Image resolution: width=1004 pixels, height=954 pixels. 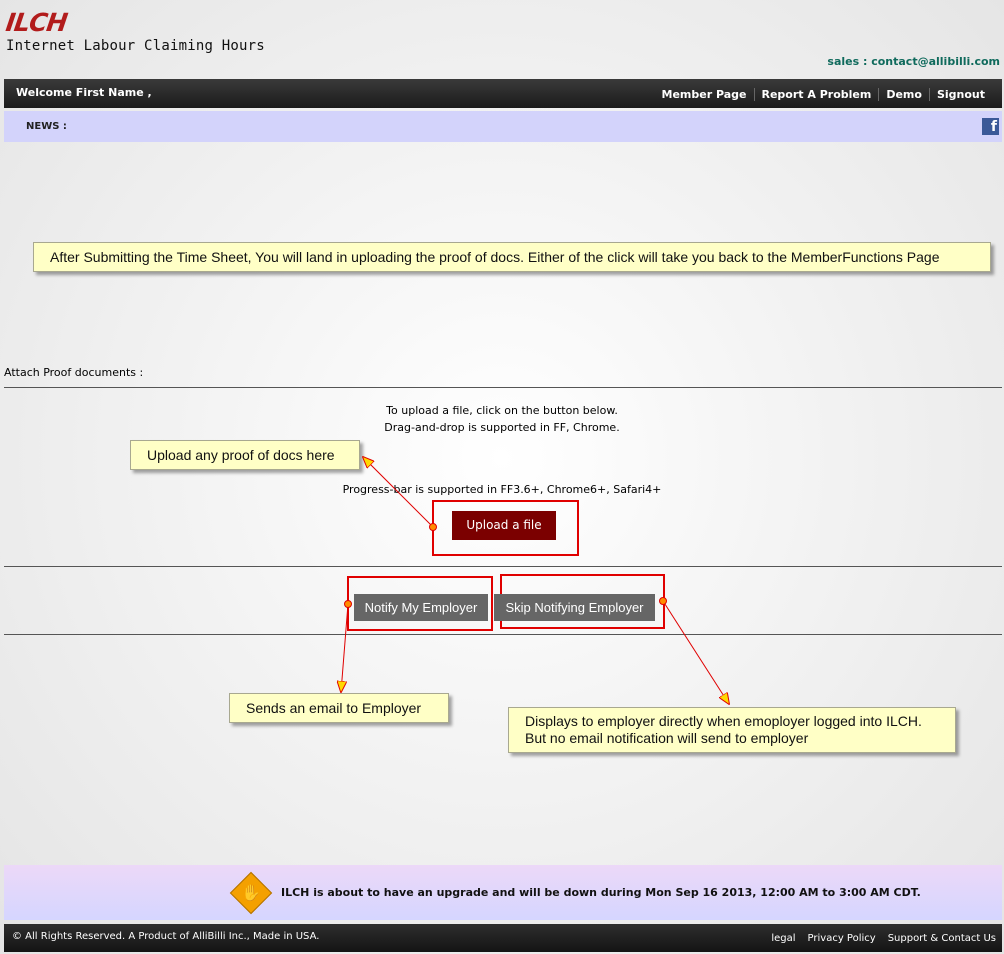 I want to click on hand-icon: ✋, so click(x=251, y=892).